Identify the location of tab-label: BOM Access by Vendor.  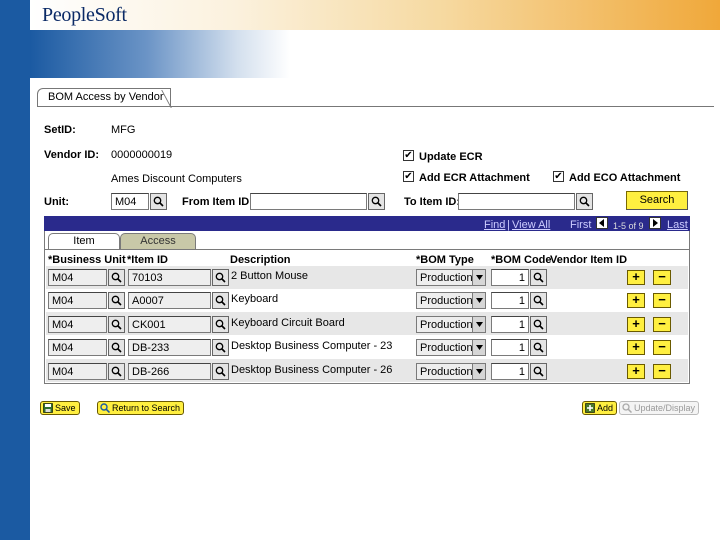
(106, 97).